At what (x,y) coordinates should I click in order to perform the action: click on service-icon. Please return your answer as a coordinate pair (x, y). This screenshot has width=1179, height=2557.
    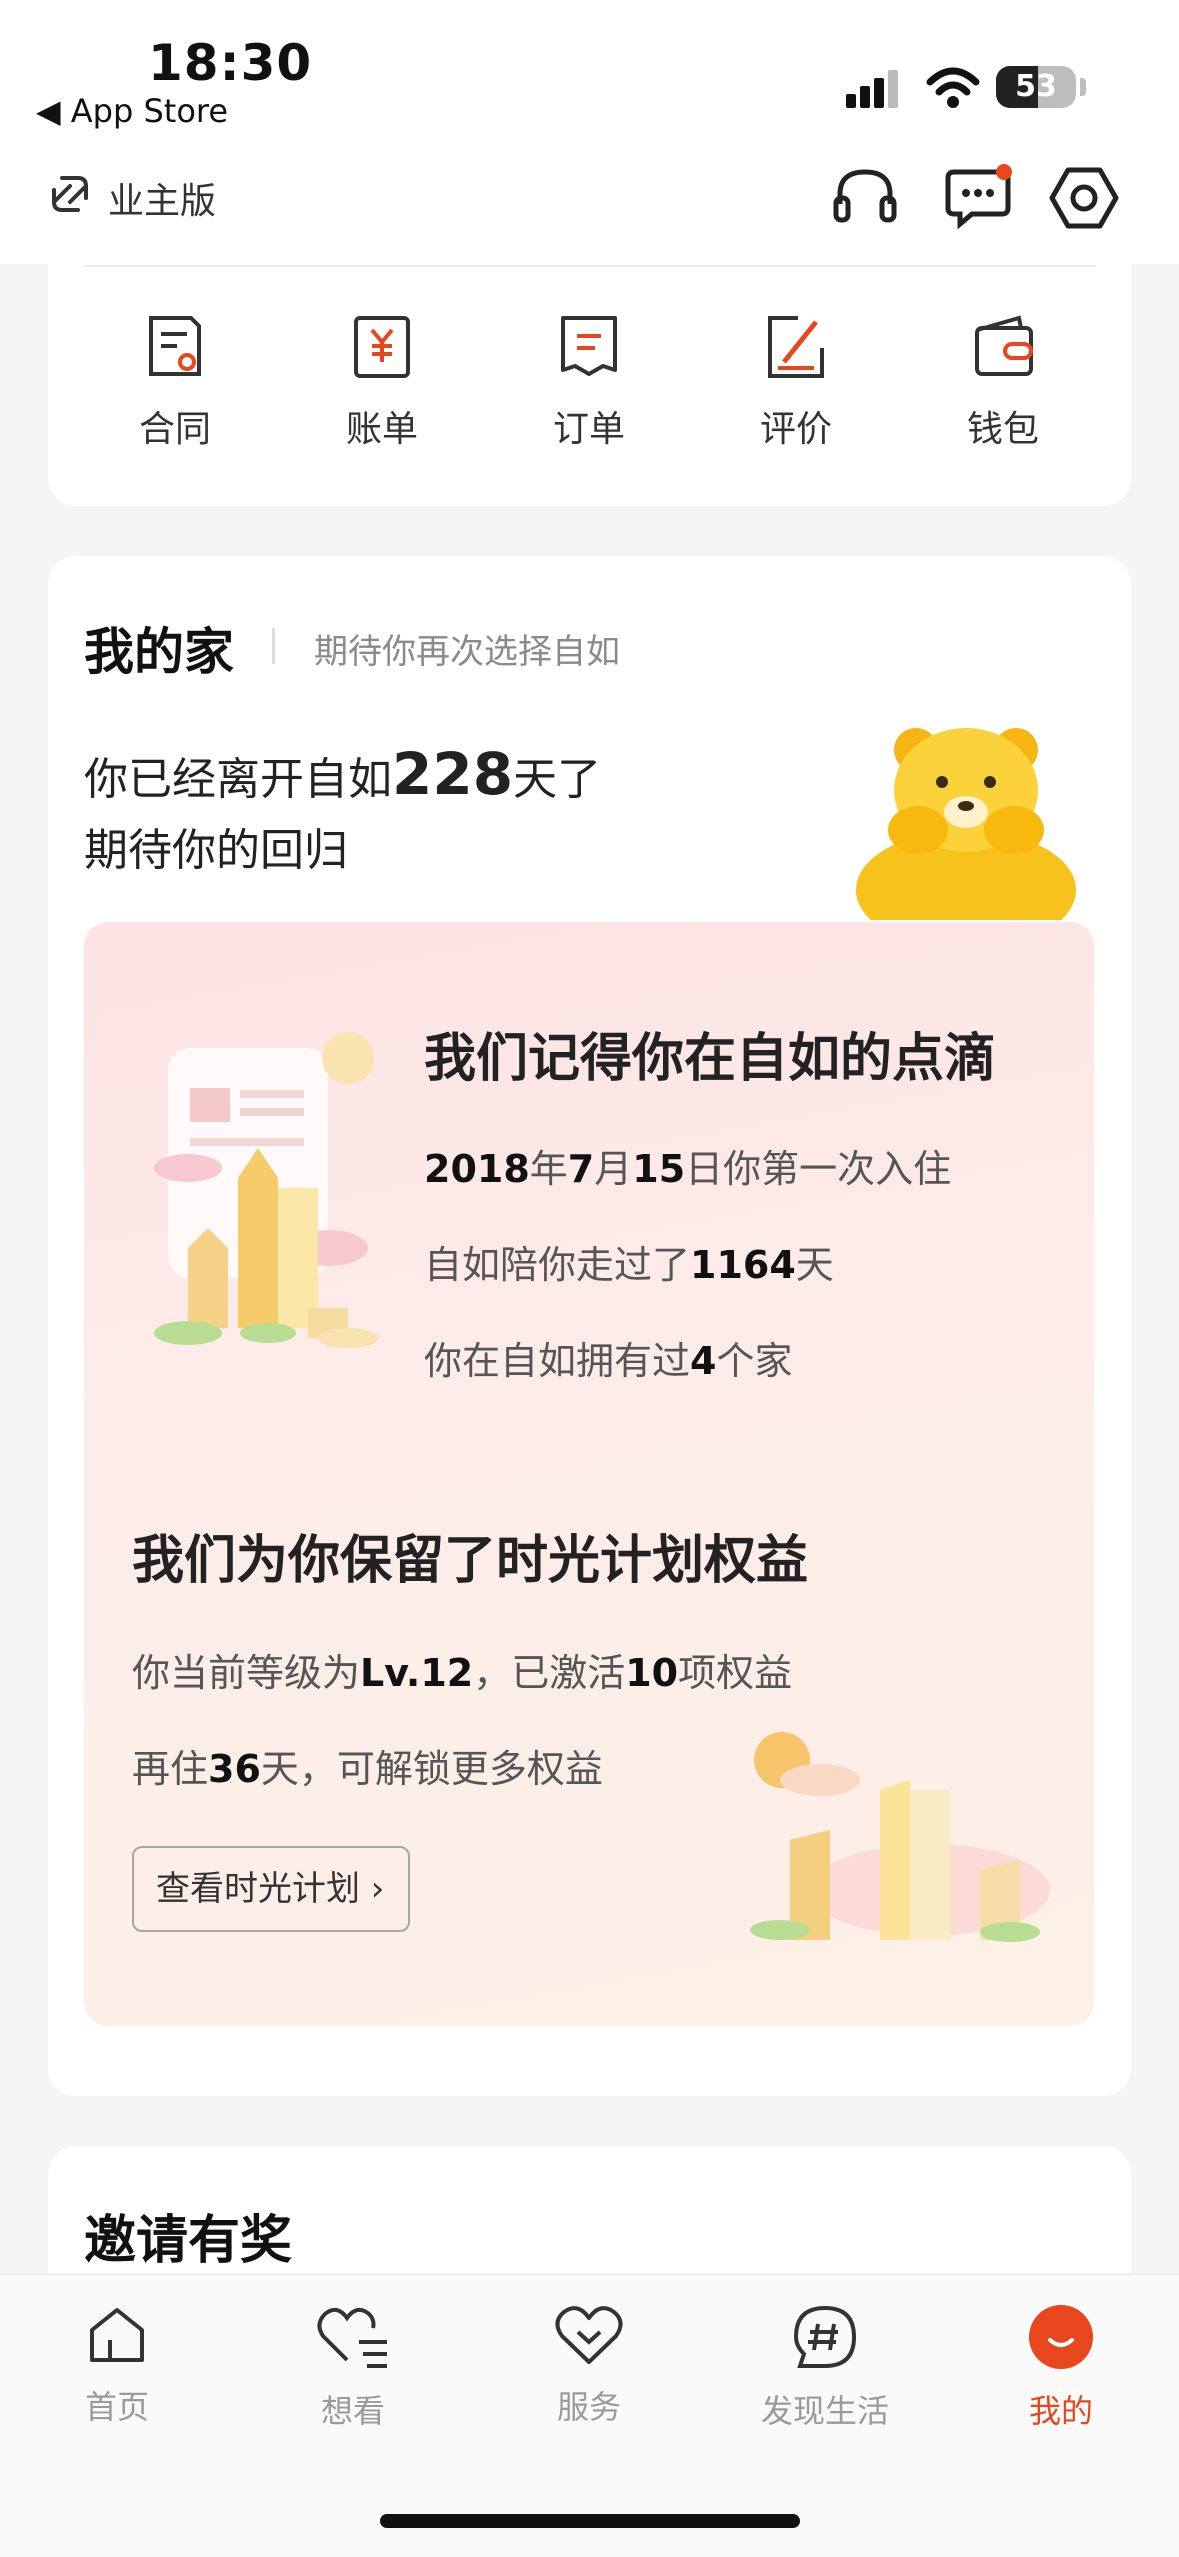
    Looking at the image, I should click on (589, 2335).